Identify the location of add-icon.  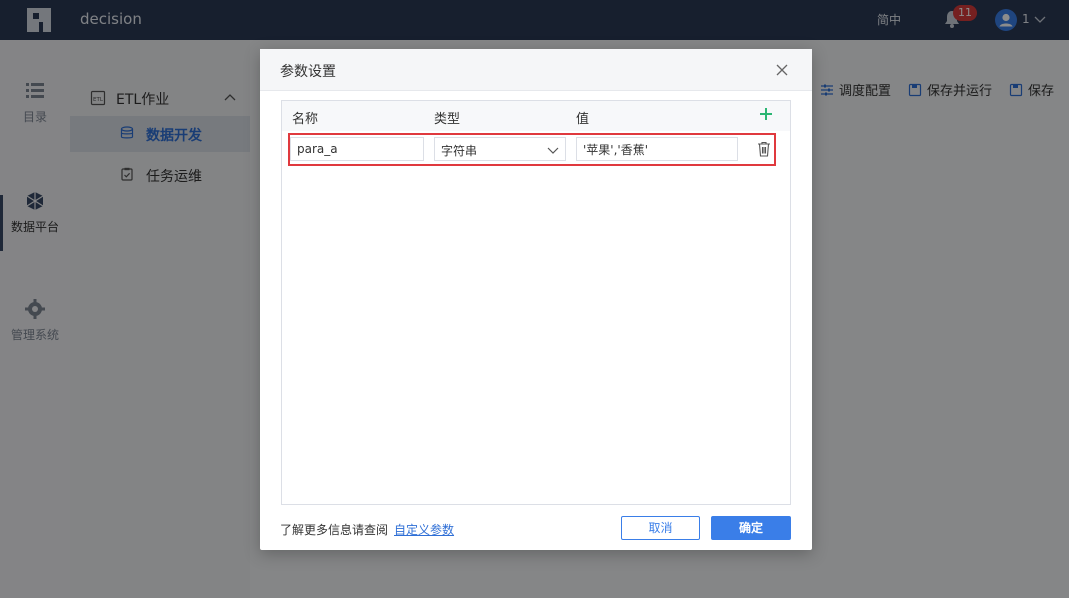
(766, 114).